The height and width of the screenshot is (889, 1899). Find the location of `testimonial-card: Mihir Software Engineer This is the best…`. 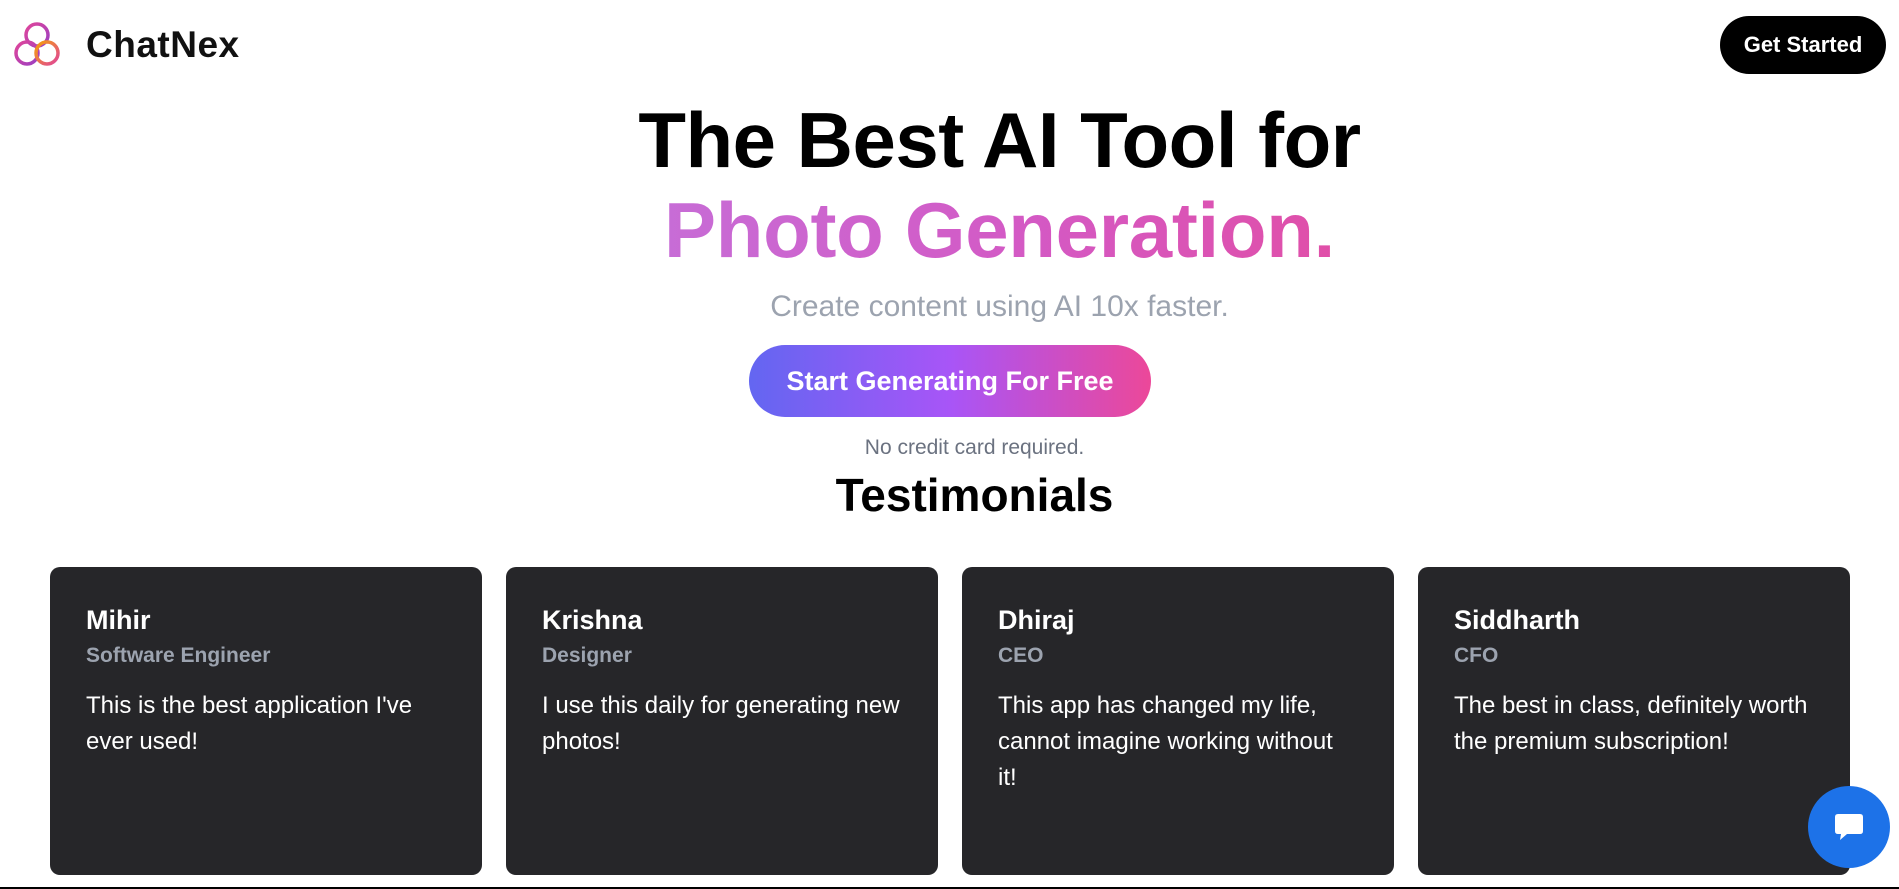

testimonial-card: Mihir Software Engineer This is the best… is located at coordinates (266, 721).